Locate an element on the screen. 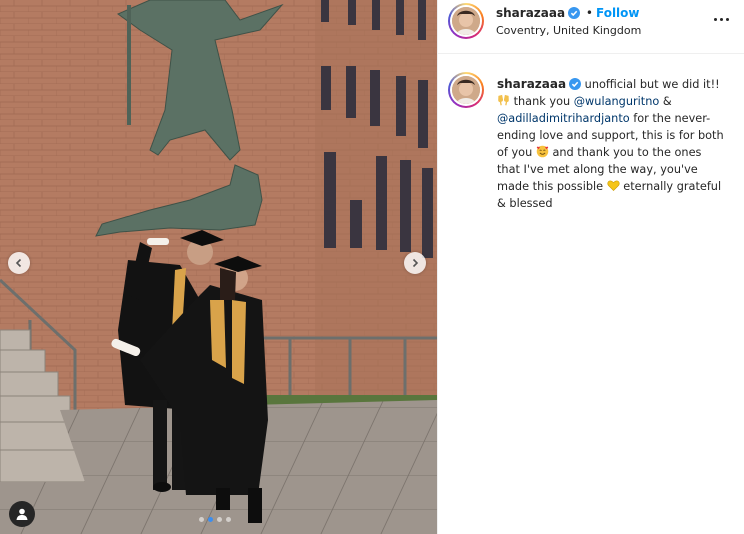 Image resolution: width=744 pixels, height=534 pixels. header-user-line: sharazaaa • Follow is located at coordinates (568, 13).